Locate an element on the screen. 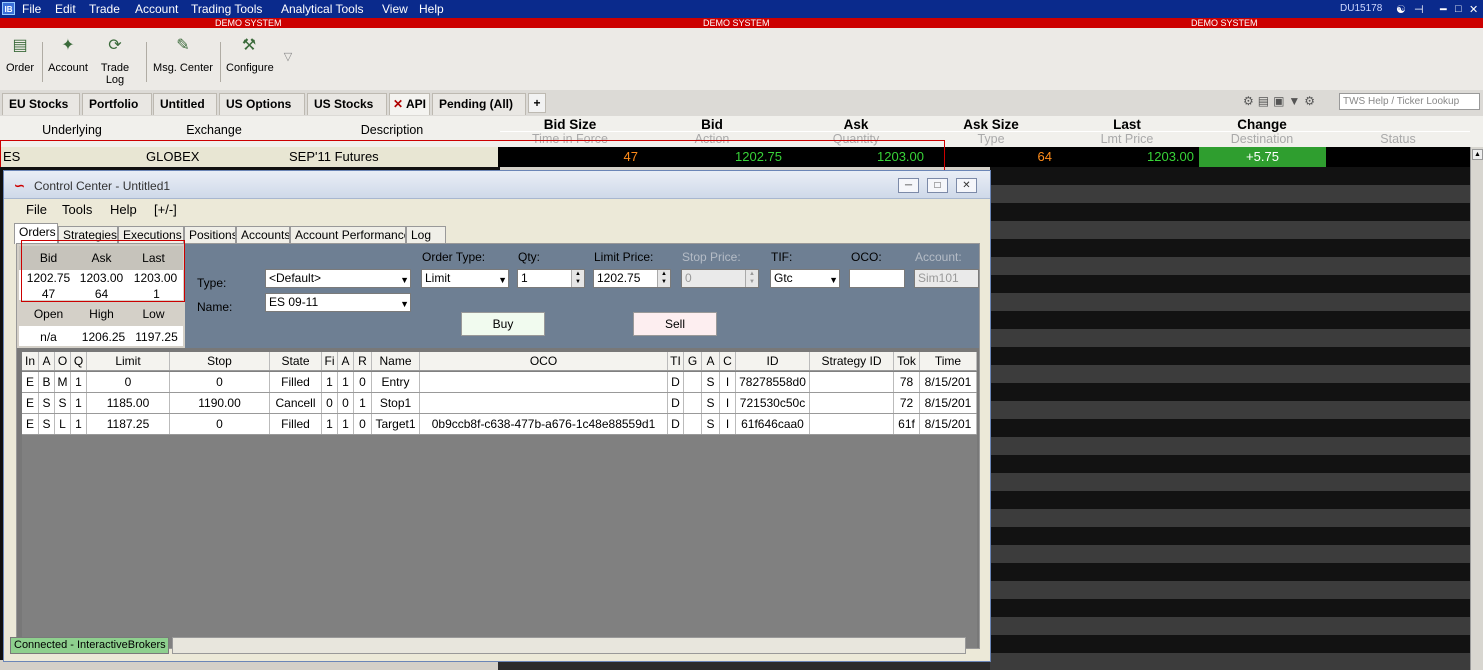 The width and height of the screenshot is (1483, 670). grid-col-state: State is located at coordinates (296, 361).